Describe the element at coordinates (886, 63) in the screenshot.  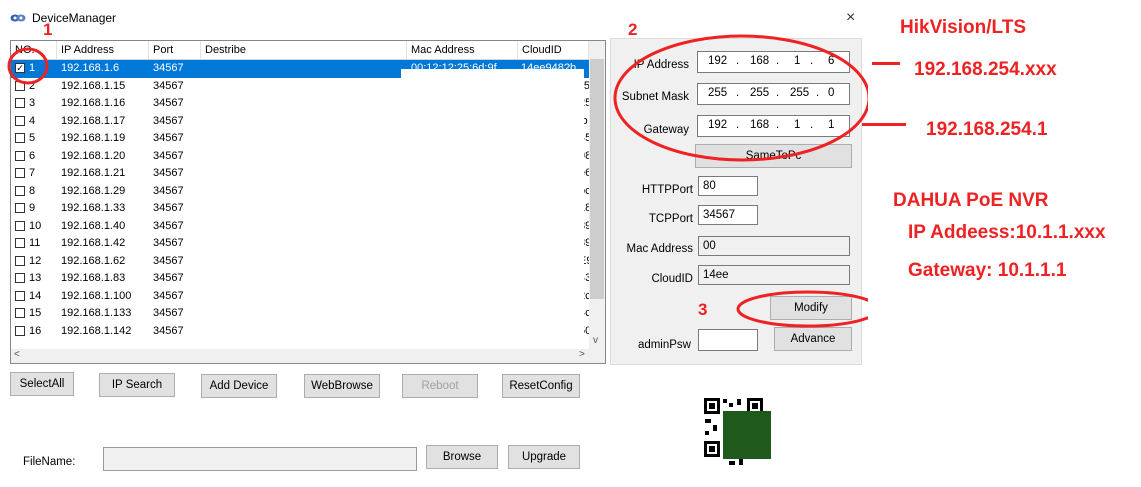
I see `hik-ip-pointer-line` at that location.